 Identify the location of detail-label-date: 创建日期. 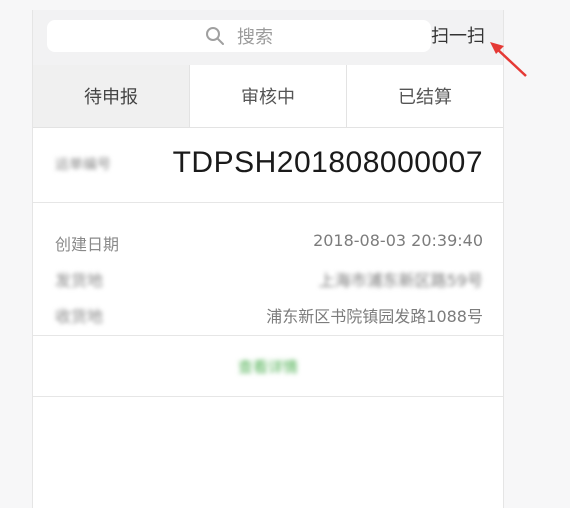
(87, 244).